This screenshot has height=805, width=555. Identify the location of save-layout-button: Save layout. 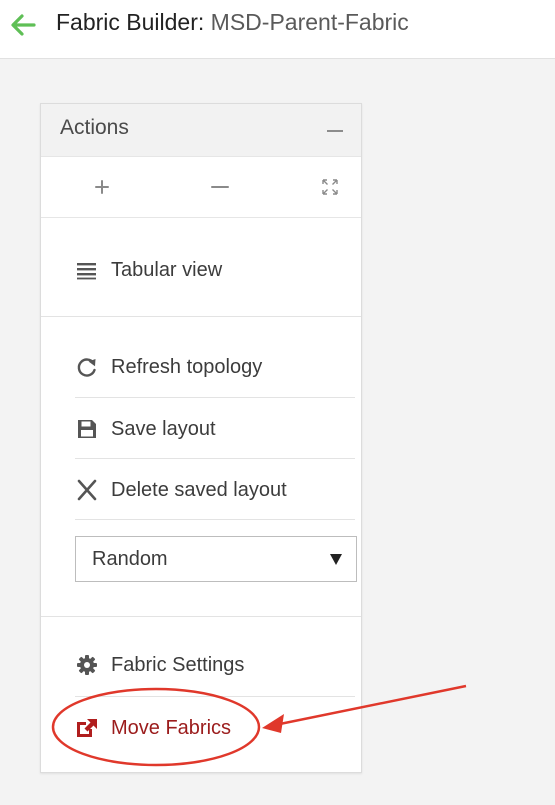
(145, 429).